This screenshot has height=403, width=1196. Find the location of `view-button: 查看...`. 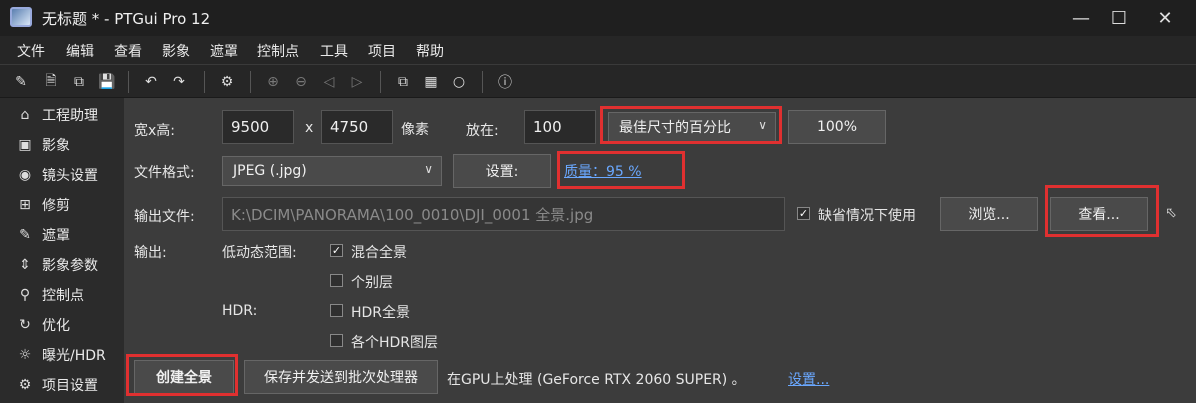

view-button: 查看... is located at coordinates (1099, 214).